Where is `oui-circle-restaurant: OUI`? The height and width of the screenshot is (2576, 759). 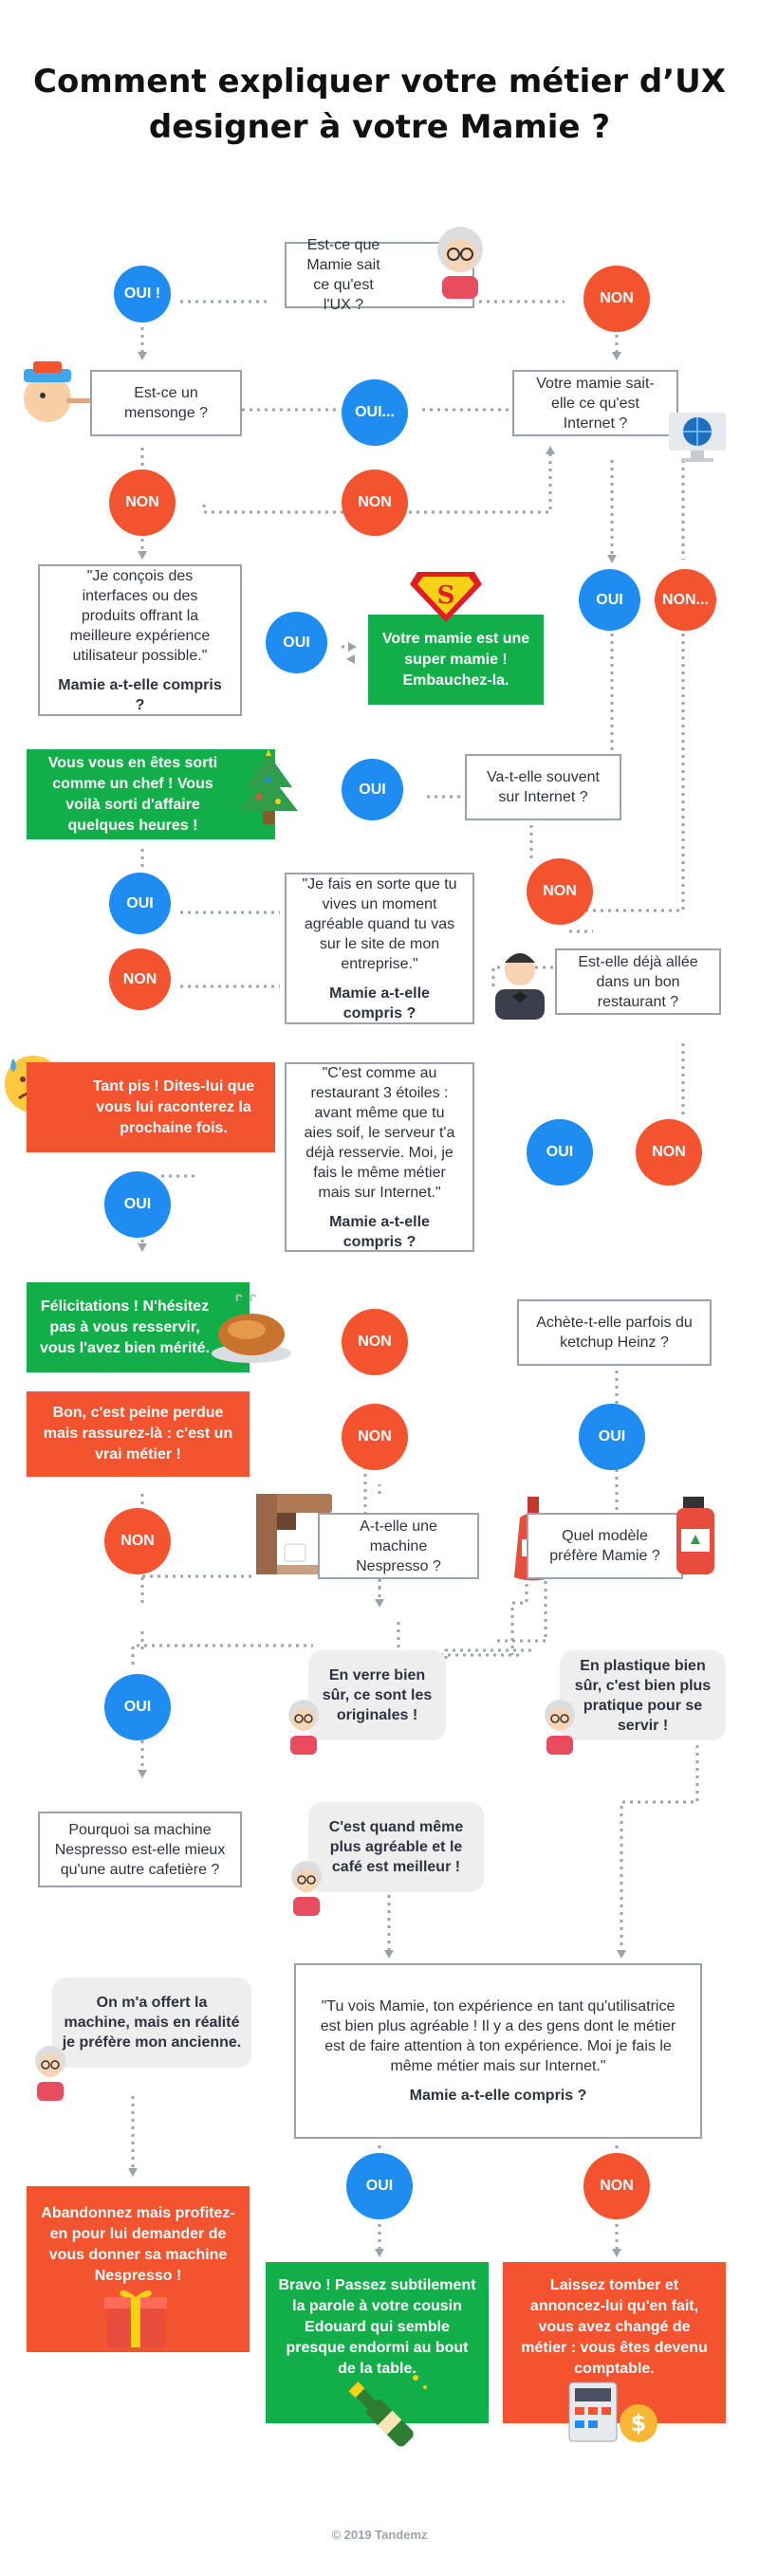
oui-circle-restaurant: OUI is located at coordinates (560, 1152).